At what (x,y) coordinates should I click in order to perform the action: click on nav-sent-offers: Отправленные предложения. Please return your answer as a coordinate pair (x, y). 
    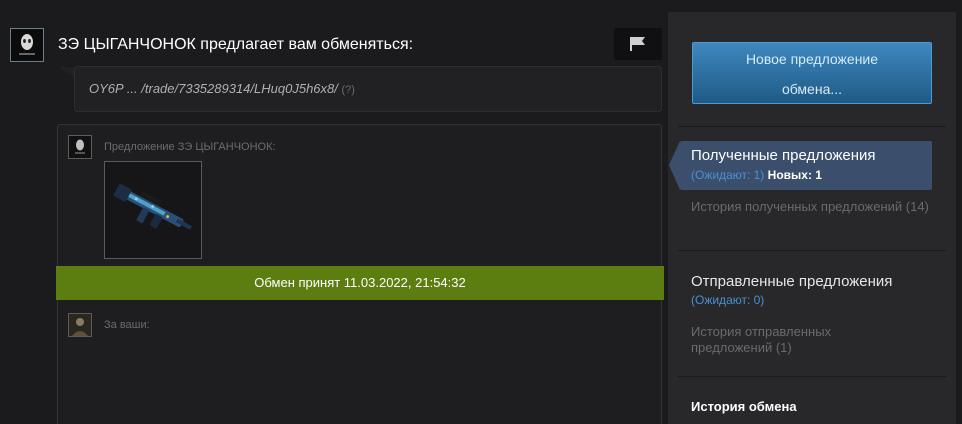
    Looking at the image, I should click on (791, 281).